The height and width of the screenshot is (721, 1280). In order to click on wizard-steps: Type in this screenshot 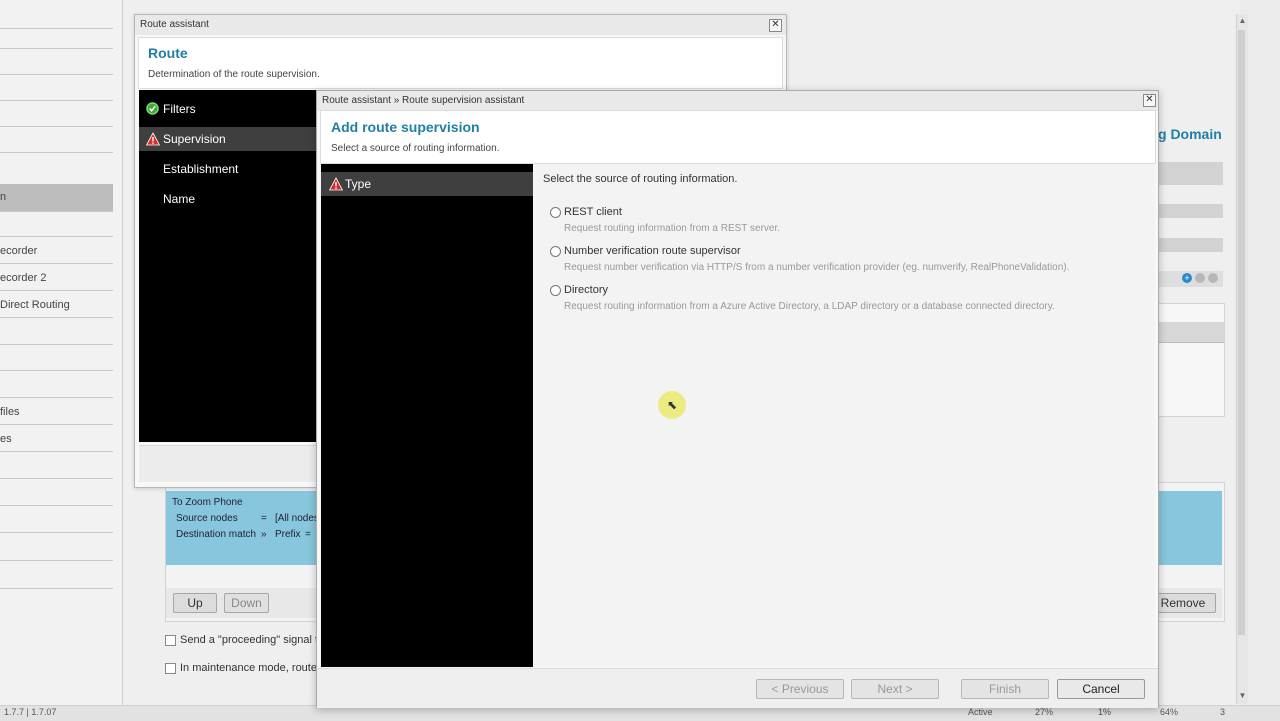, I will do `click(427, 415)`.